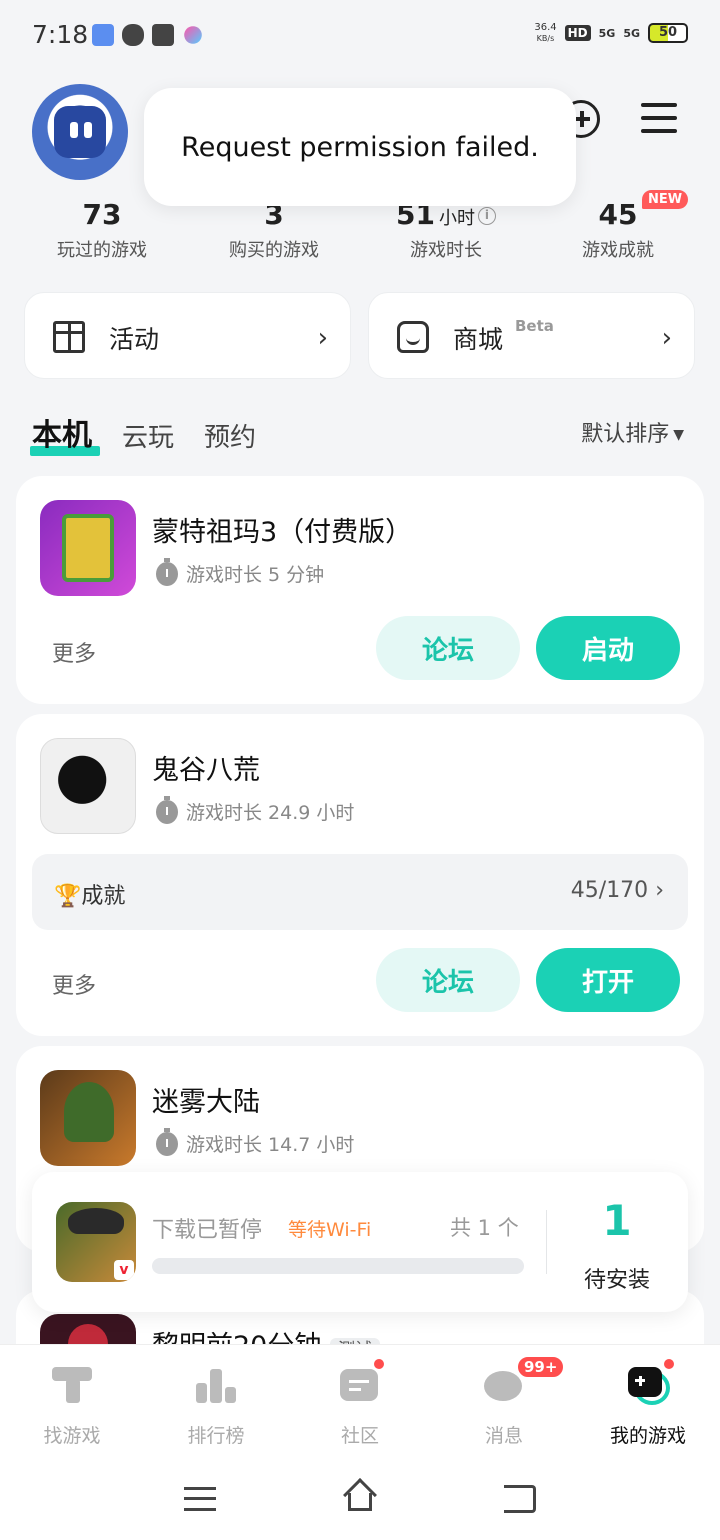  I want to click on app-notification-icon, so click(103, 35).